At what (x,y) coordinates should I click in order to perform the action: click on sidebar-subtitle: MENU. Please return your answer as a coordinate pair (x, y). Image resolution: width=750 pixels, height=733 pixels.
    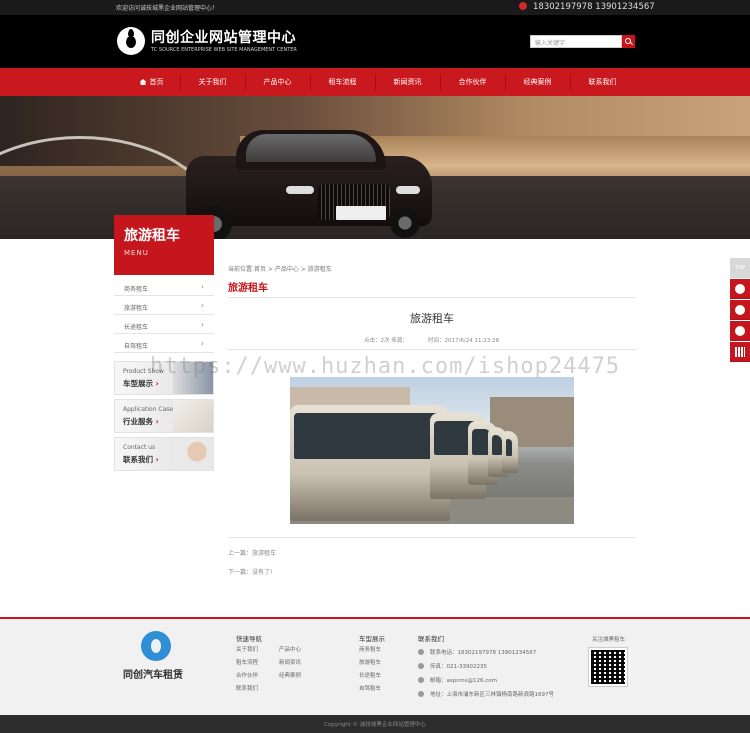
    Looking at the image, I should click on (136, 253).